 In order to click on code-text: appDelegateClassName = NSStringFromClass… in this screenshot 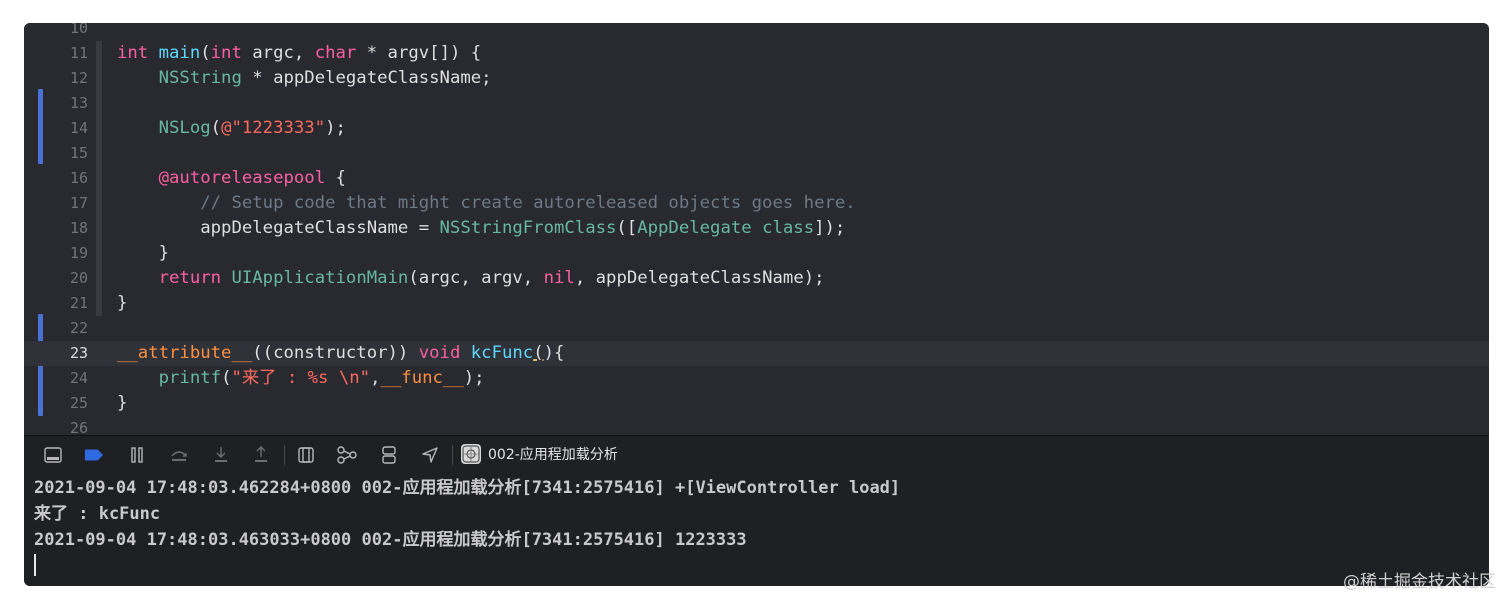, I will do `click(481, 228)`.